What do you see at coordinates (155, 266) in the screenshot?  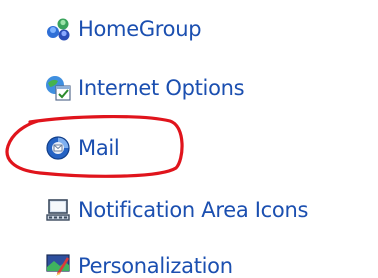 I see `control-panel-item-label: Personalization` at bounding box center [155, 266].